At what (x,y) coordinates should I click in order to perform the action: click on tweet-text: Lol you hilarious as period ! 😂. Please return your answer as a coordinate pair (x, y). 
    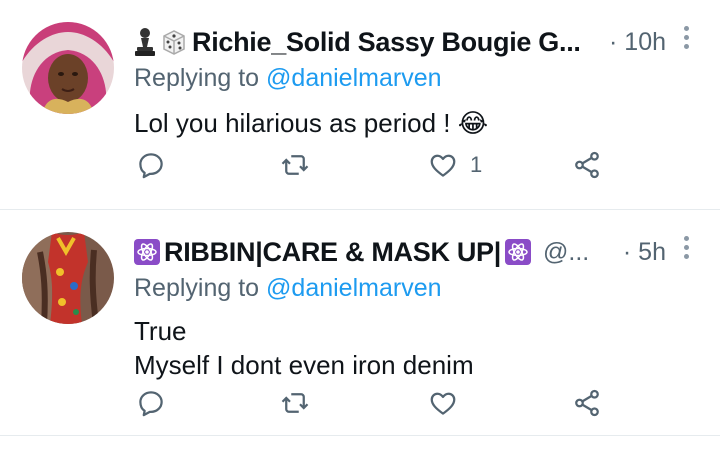
    Looking at the image, I should click on (311, 123).